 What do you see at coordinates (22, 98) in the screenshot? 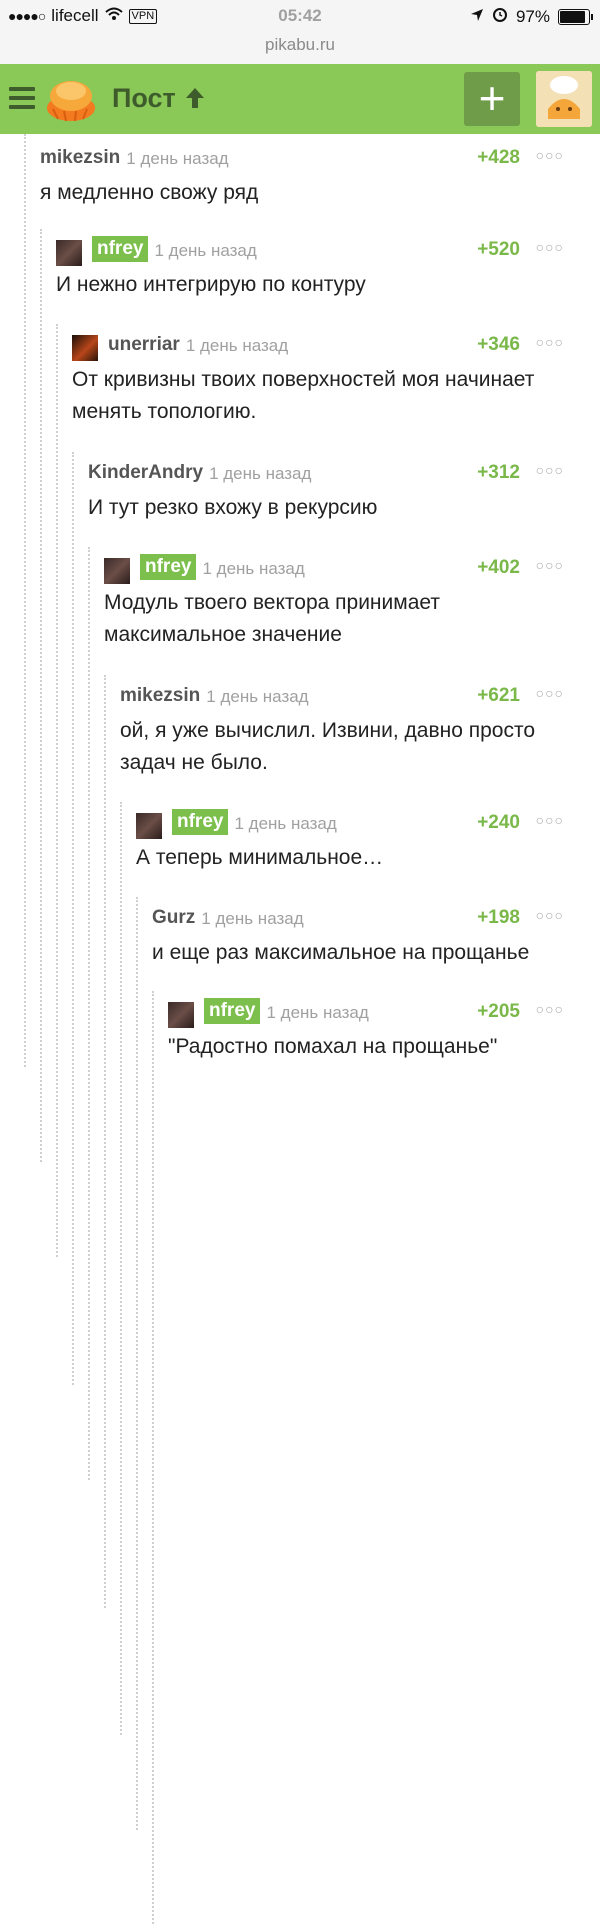
I see `hamburger-icon` at bounding box center [22, 98].